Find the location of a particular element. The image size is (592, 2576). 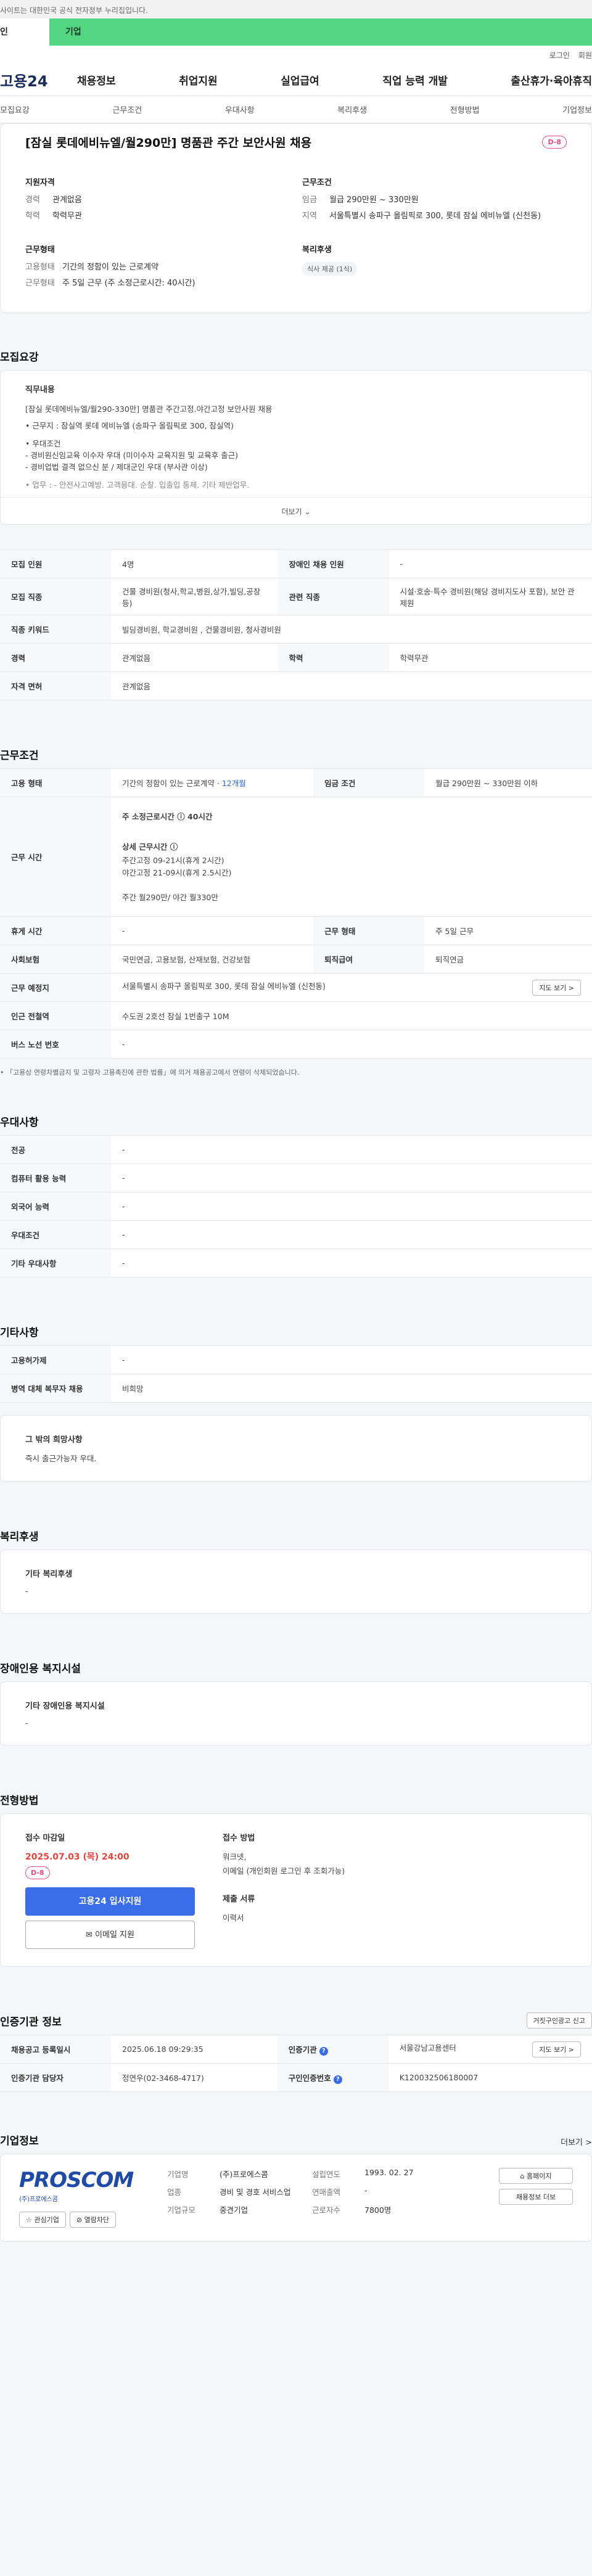

table-row: 사회보험 국민연금, 고용보험, 산재보험, 건강보험 퇴직급여 퇴직연금 is located at coordinates (296, 960).